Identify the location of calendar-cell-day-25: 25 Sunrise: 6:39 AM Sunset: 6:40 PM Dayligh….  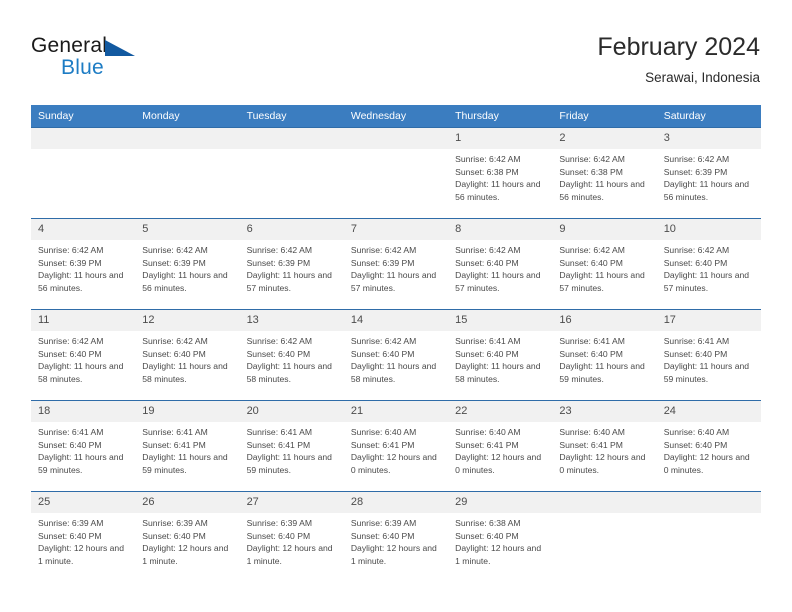
(83, 536).